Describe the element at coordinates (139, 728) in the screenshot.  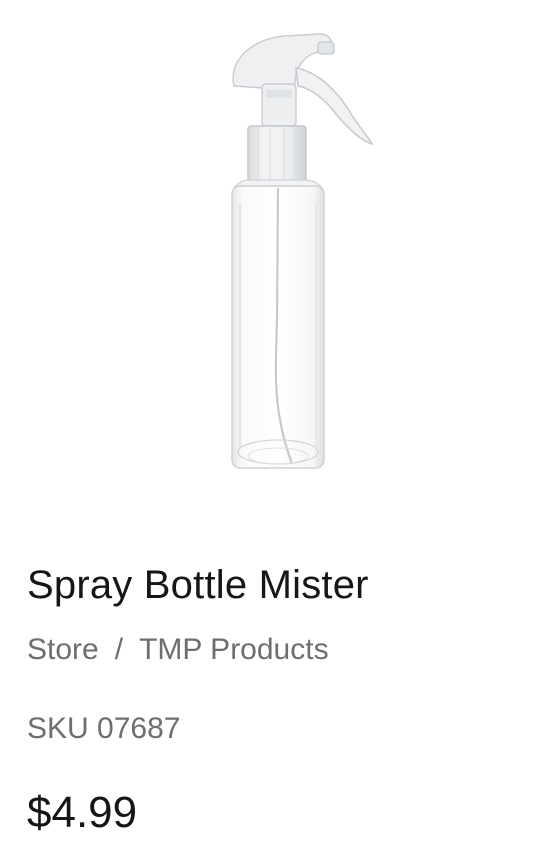
I see `sku-value: 07687` at that location.